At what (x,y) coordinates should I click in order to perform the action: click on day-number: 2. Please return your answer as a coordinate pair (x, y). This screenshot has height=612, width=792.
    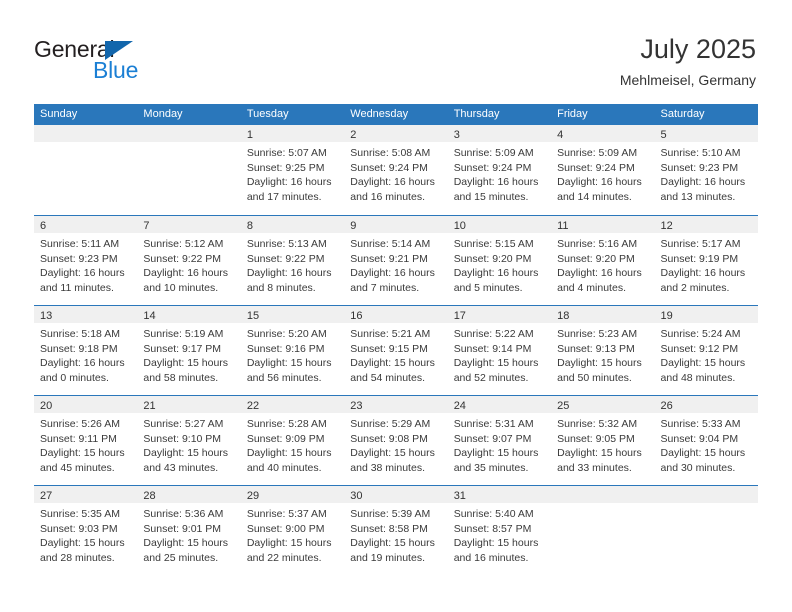
    Looking at the image, I should click on (353, 135).